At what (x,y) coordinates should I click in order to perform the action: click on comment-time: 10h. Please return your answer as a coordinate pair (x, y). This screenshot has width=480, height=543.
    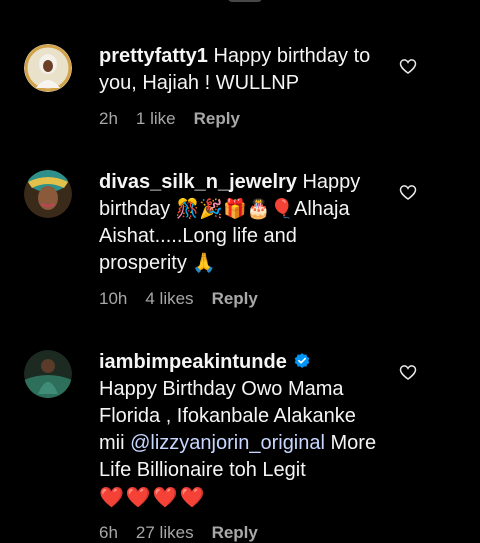
    Looking at the image, I should click on (113, 298).